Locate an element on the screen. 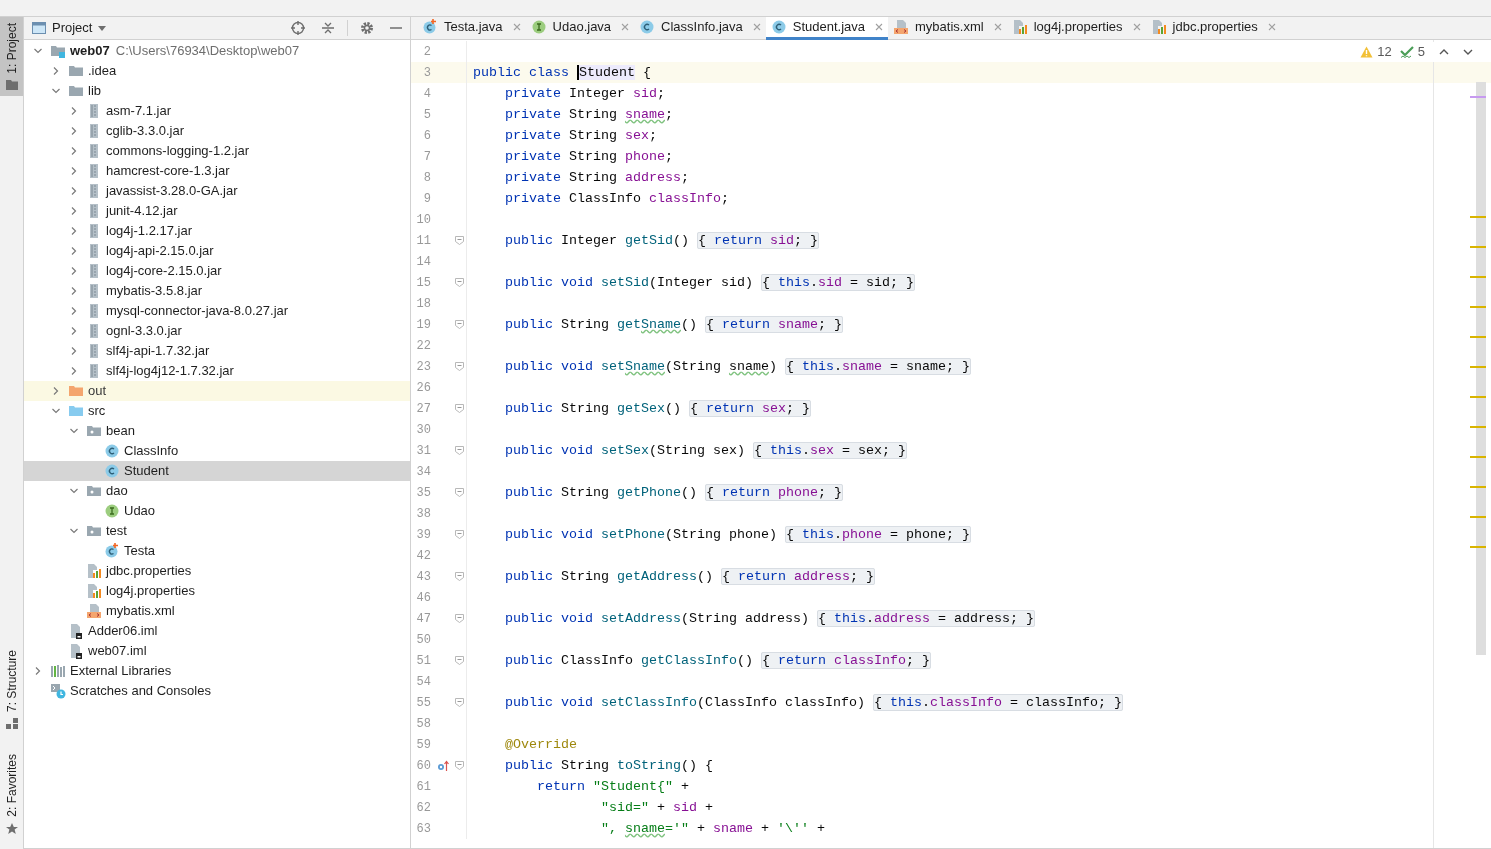 This screenshot has width=1491, height=849. editor-tab: mybatis.xml is located at coordinates (947, 28).